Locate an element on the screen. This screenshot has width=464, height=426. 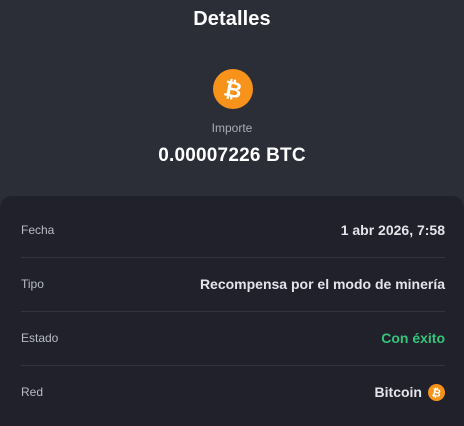
detail-row-type: Tipo Recompensa por el modo de minería is located at coordinates (233, 284).